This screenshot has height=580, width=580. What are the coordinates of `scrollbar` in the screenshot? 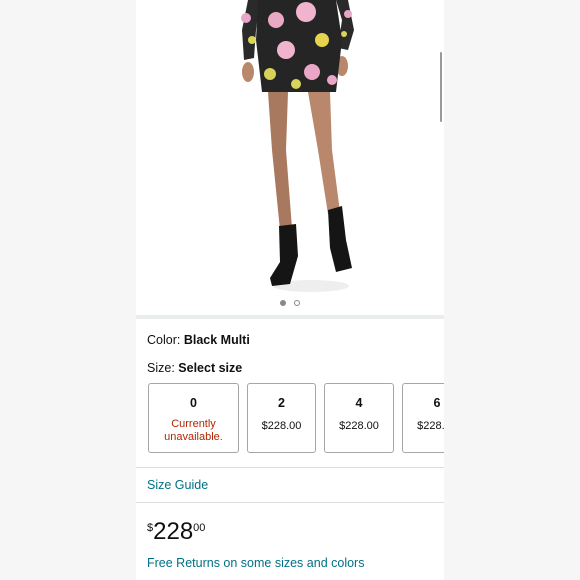 It's located at (441, 87).